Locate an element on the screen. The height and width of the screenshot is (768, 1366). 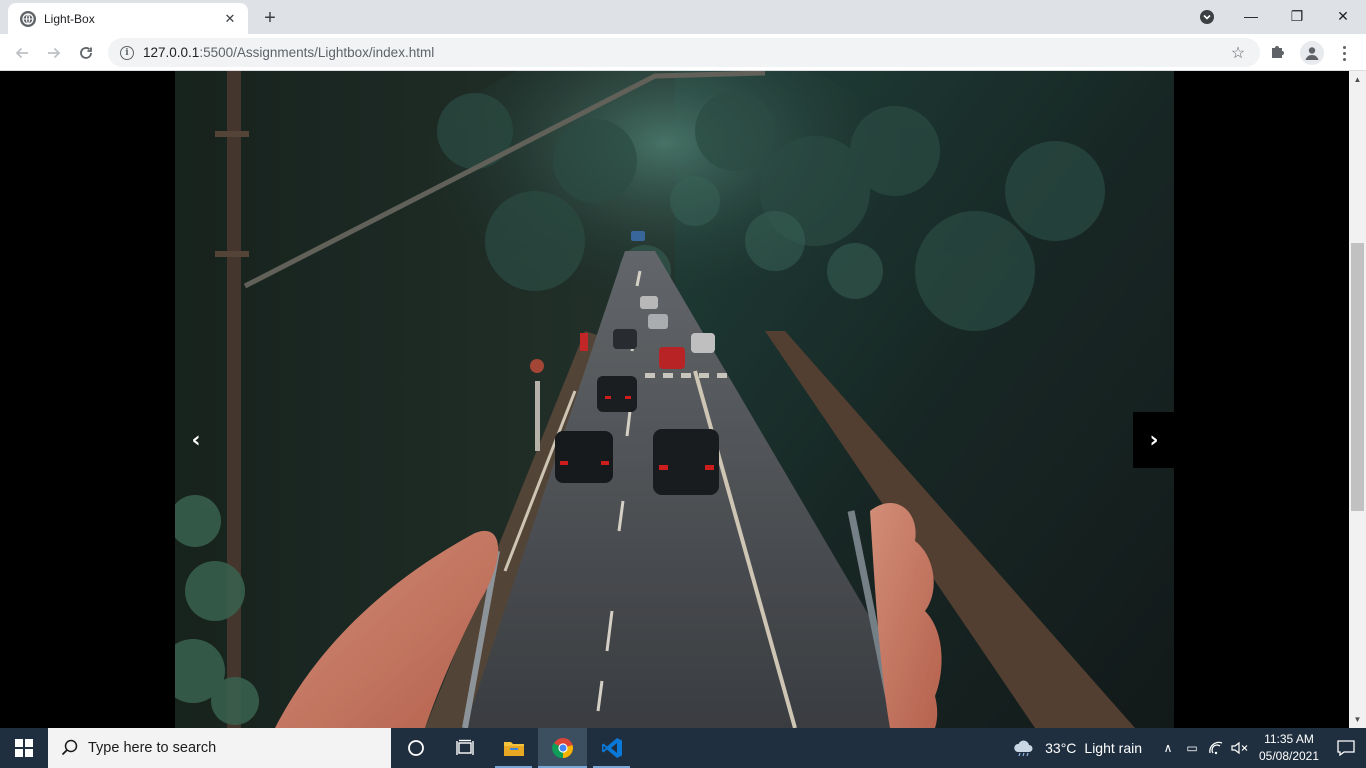
browser-tab: Light-Box ✕ is located at coordinates (128, 18).